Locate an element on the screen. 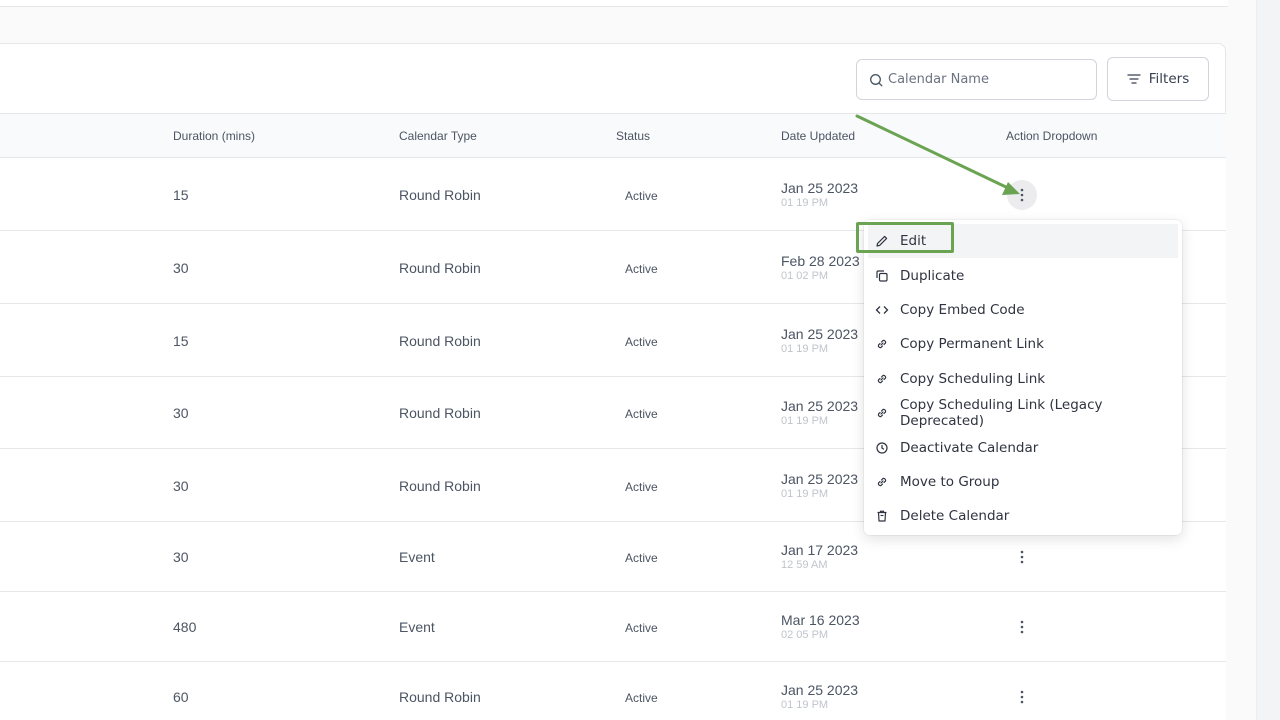 The height and width of the screenshot is (720, 1280). table-row: 60 Round Robin Active Jan 25 2023 01 19 PM is located at coordinates (613, 691).